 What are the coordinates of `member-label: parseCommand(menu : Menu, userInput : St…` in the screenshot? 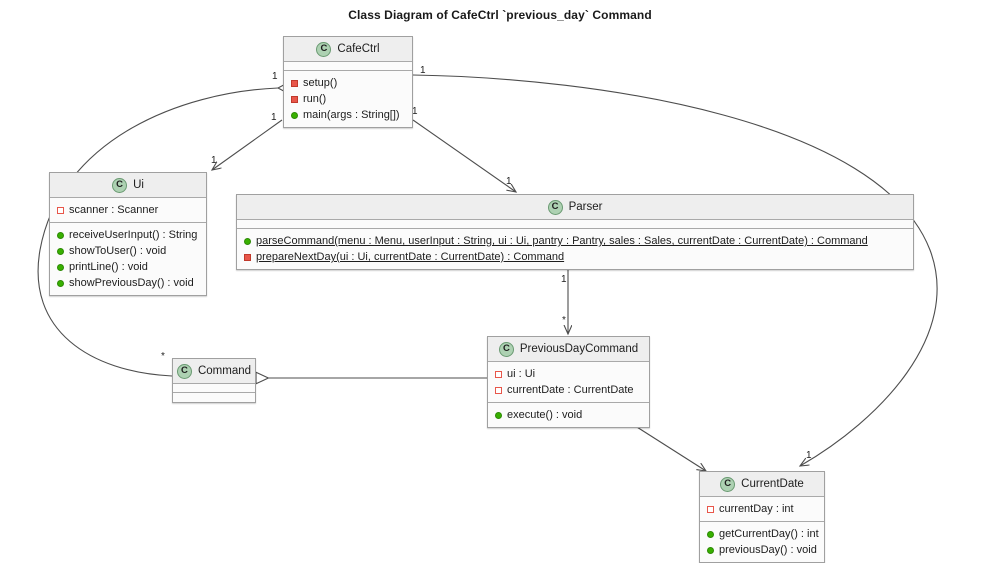 It's located at (562, 241).